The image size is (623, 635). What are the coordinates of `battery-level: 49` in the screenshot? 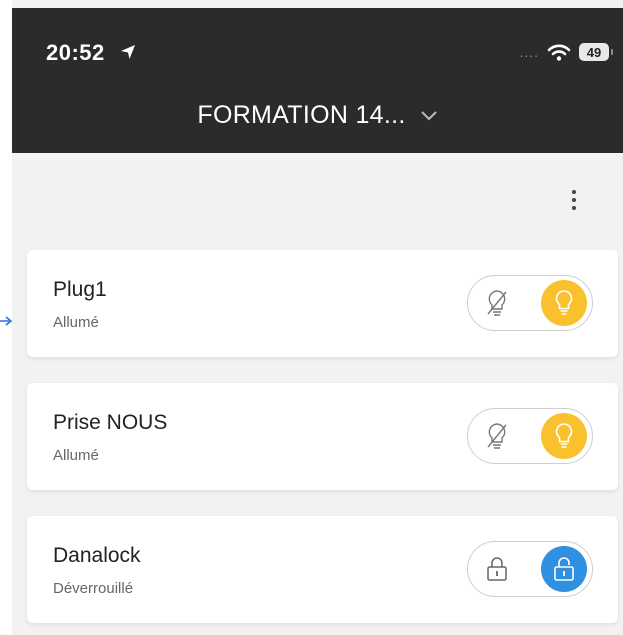 It's located at (594, 52).